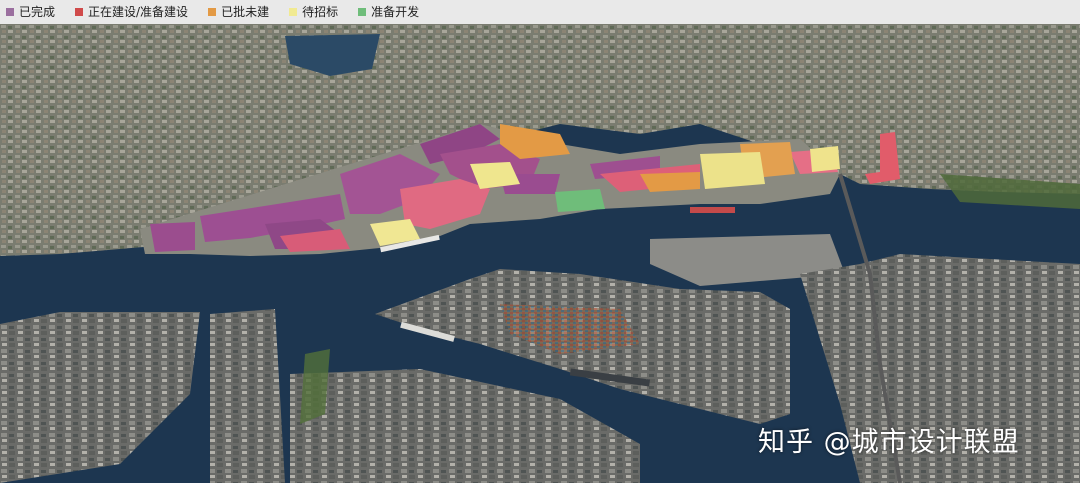 This screenshot has height=483, width=1080. I want to click on legend-label-completed: 已完成, so click(37, 12).